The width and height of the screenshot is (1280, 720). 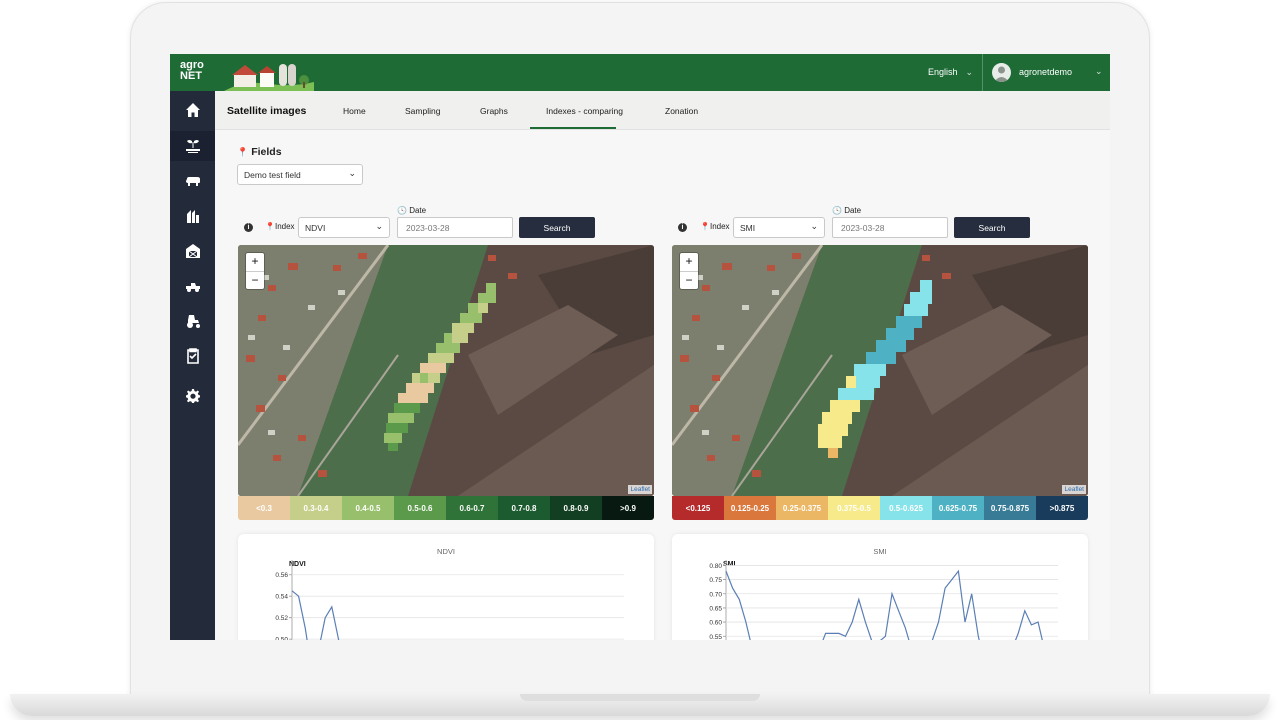 What do you see at coordinates (281, 638) in the screenshot?
I see `y-tick-label: 0.50` at bounding box center [281, 638].